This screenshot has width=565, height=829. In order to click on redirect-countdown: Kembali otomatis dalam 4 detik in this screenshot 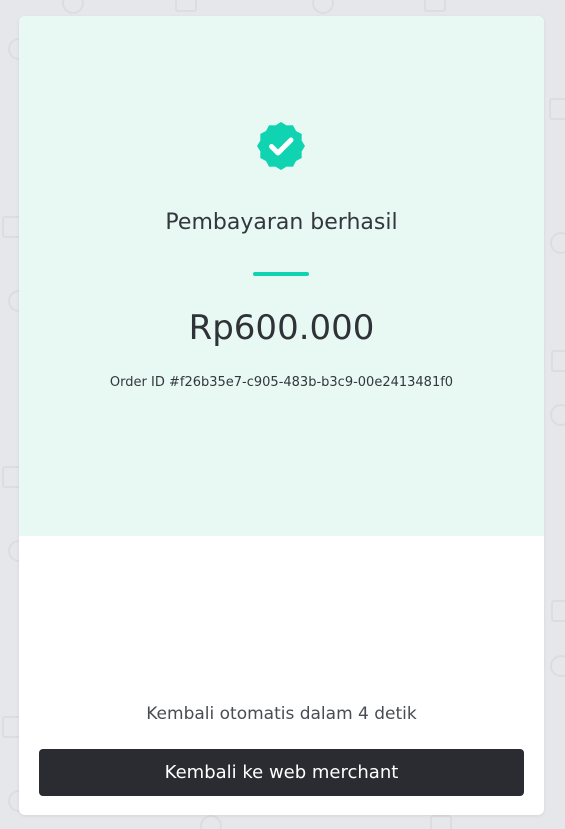, I will do `click(281, 714)`.